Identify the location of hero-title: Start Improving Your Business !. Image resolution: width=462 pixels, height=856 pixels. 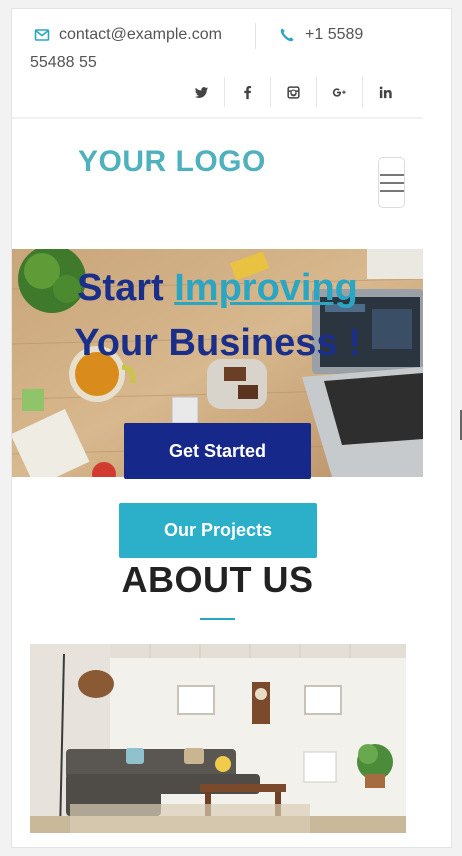
(217, 316).